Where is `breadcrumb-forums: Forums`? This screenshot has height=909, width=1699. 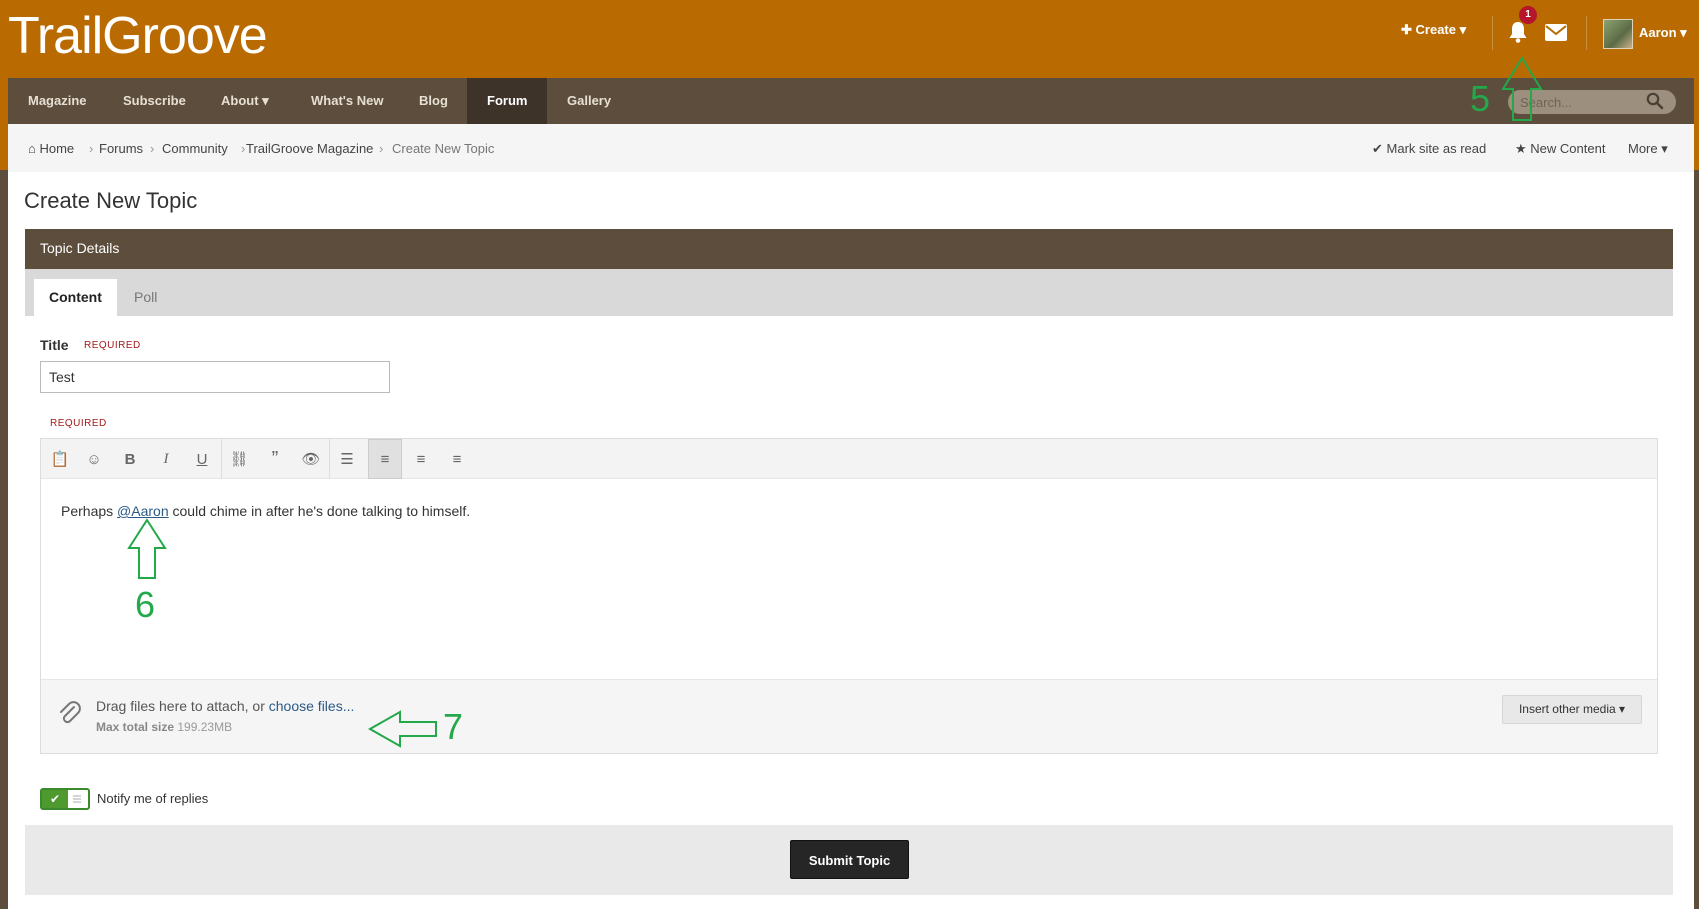
breadcrumb-forums: Forums is located at coordinates (121, 148).